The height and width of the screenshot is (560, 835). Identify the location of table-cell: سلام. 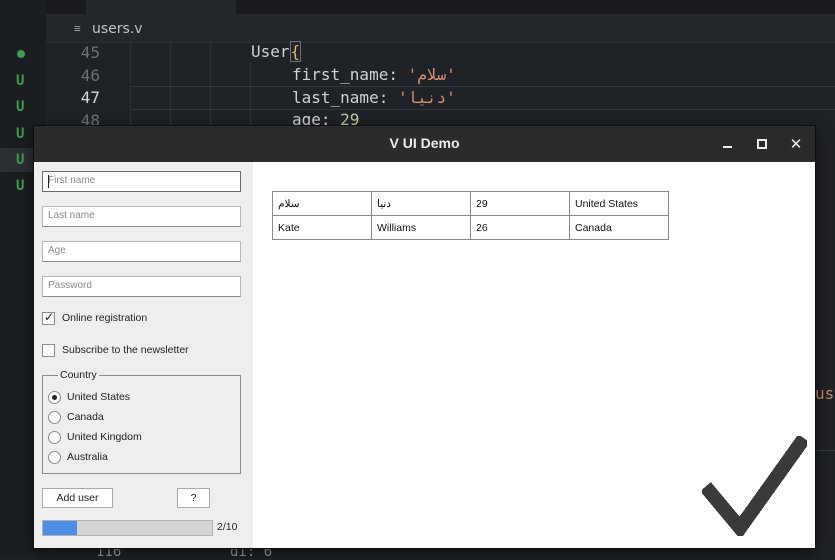
(322, 203).